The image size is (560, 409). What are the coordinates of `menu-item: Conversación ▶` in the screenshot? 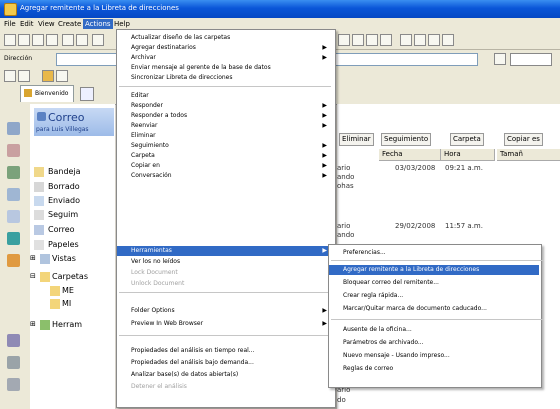 It's located at (225, 176).